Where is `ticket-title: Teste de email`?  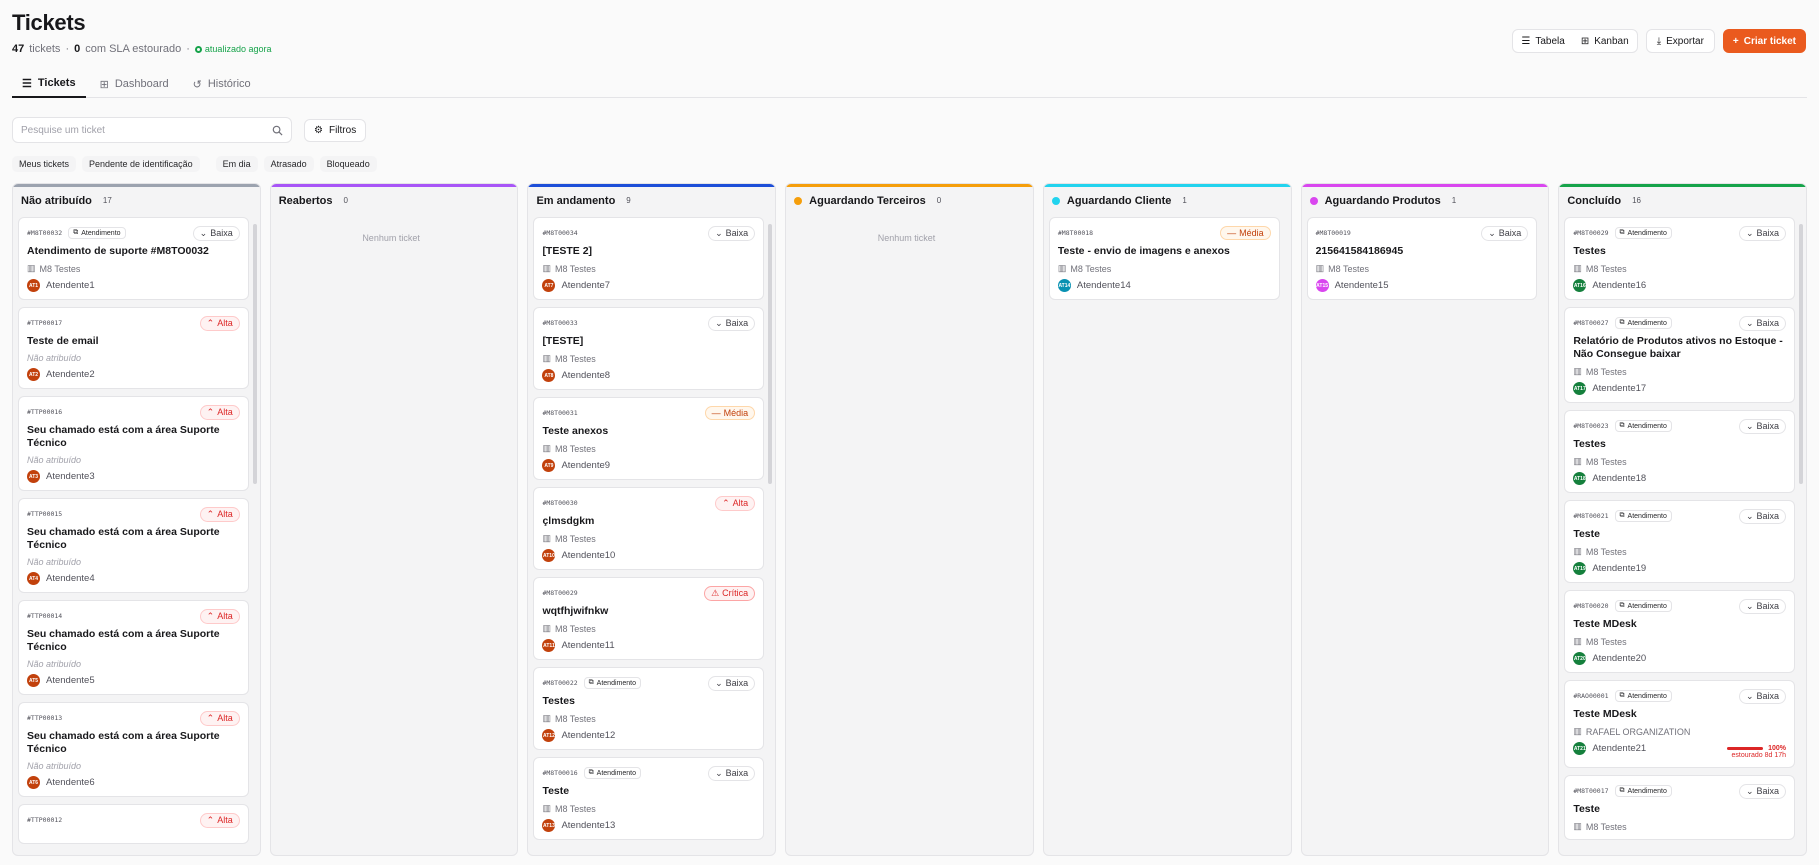 ticket-title: Teste de email is located at coordinates (63, 341).